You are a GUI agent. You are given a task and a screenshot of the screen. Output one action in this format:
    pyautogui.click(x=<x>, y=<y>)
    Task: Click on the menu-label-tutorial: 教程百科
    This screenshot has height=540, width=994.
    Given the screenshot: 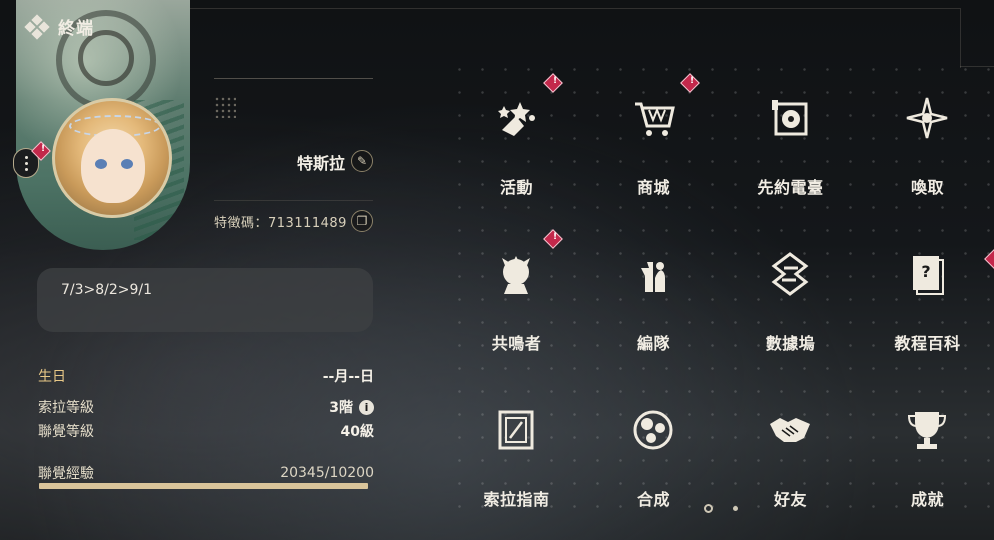 What is the action you would take?
    pyautogui.click(x=927, y=343)
    